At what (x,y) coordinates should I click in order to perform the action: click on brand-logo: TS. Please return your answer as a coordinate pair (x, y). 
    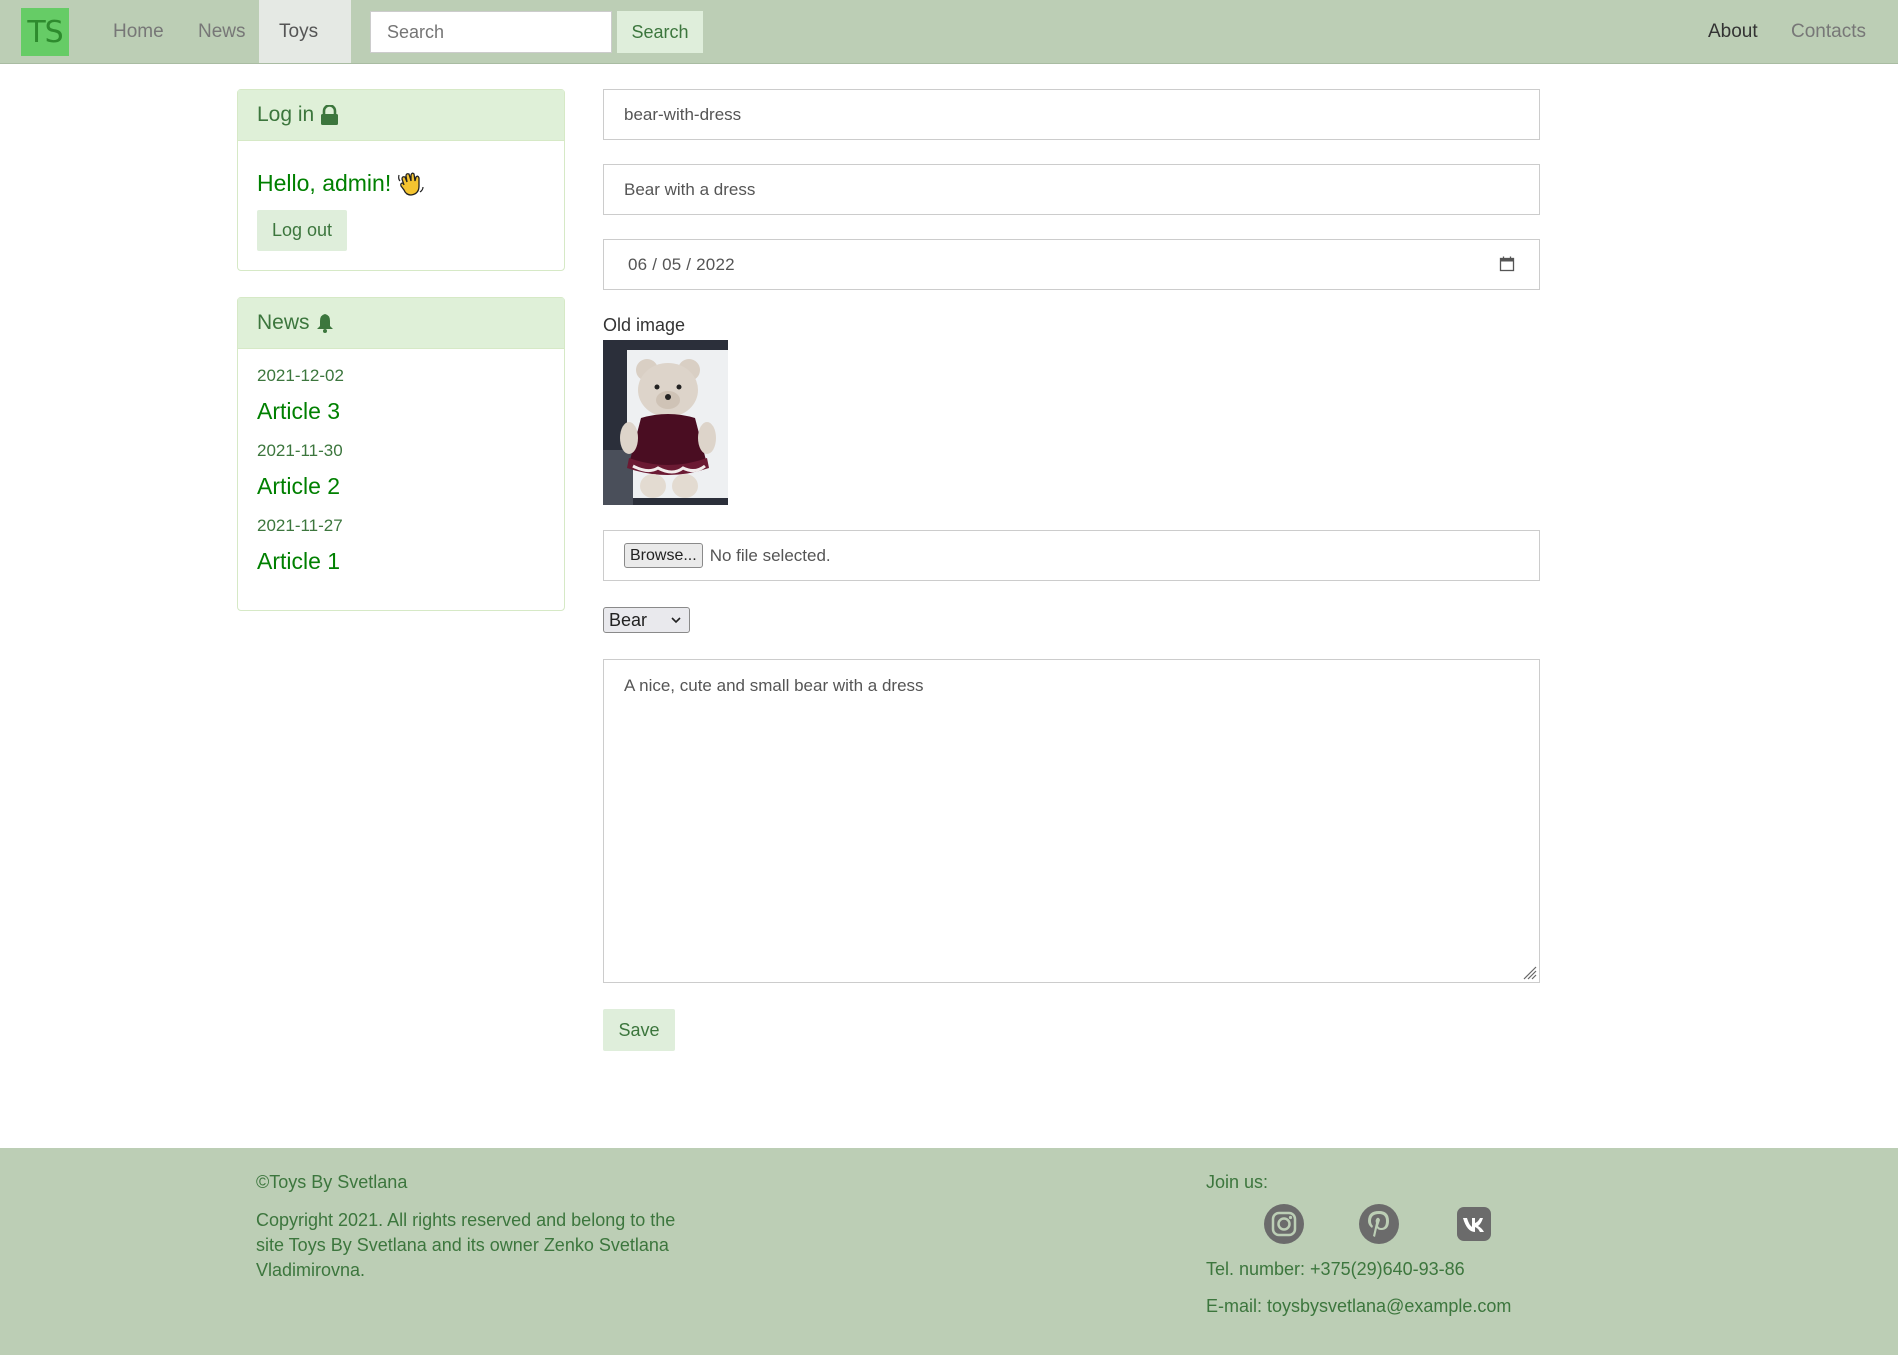
    Looking at the image, I should click on (45, 32).